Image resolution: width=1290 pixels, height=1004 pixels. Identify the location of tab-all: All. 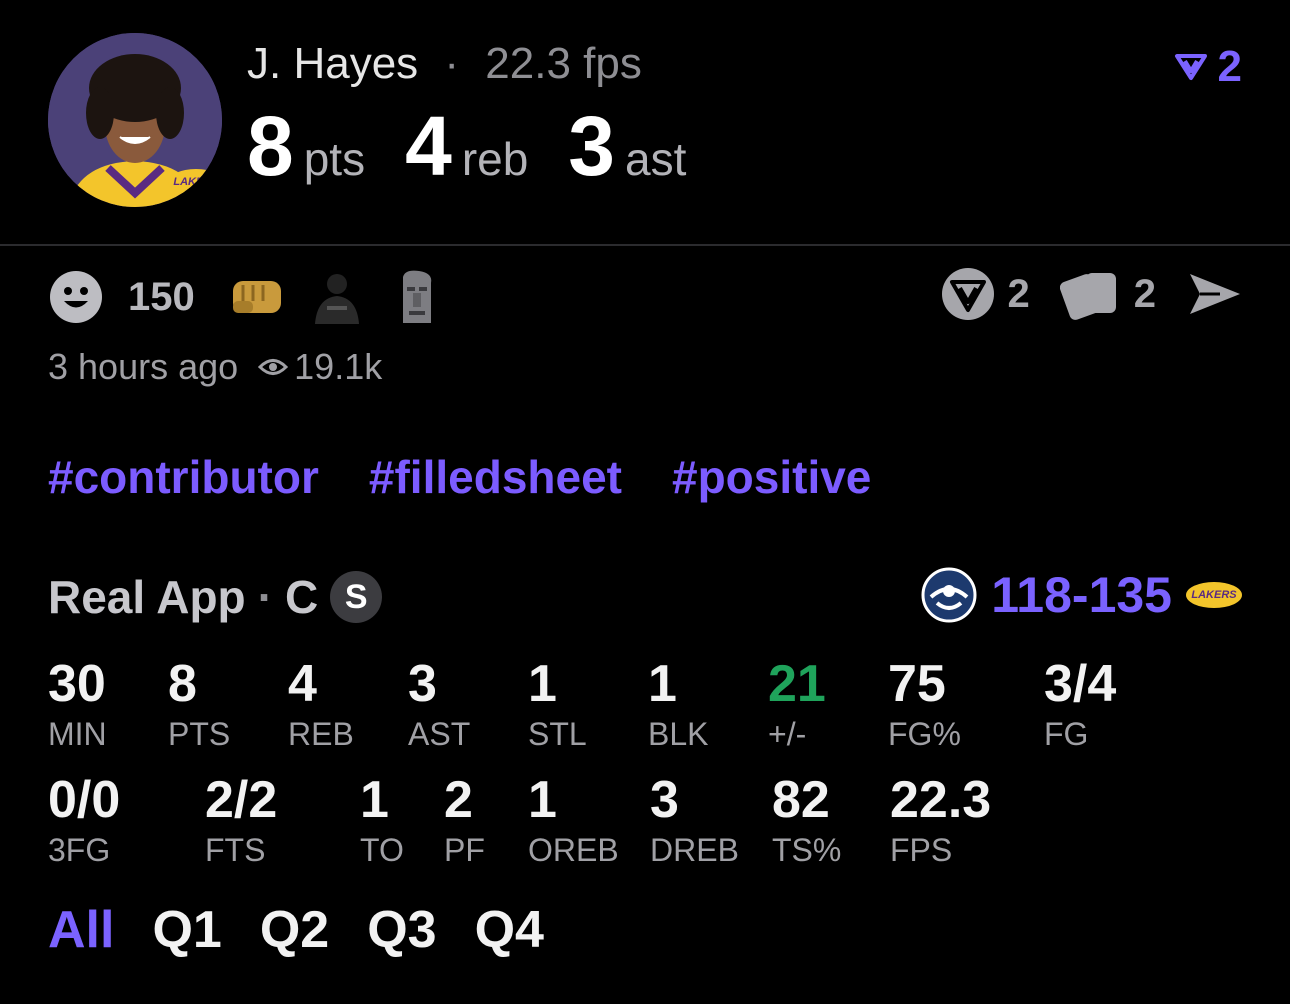
(81, 930).